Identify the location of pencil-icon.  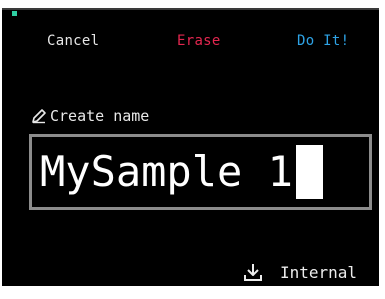
(39, 116).